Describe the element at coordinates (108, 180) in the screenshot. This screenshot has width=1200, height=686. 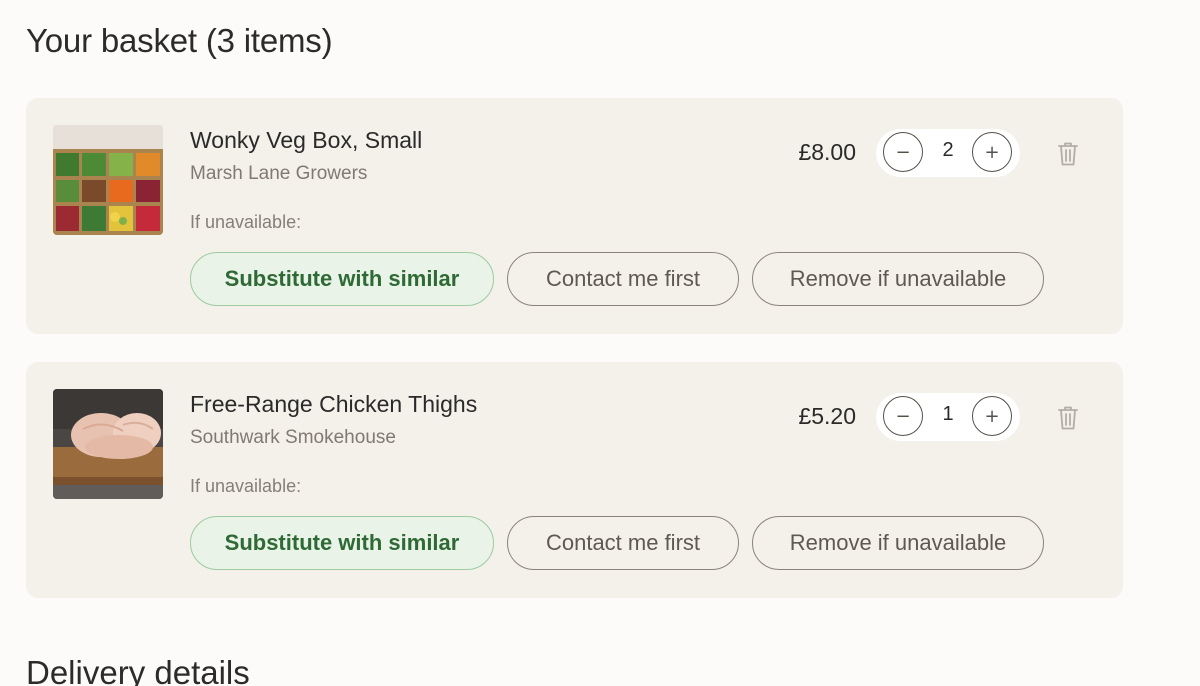
I see `veg-box-image` at that location.